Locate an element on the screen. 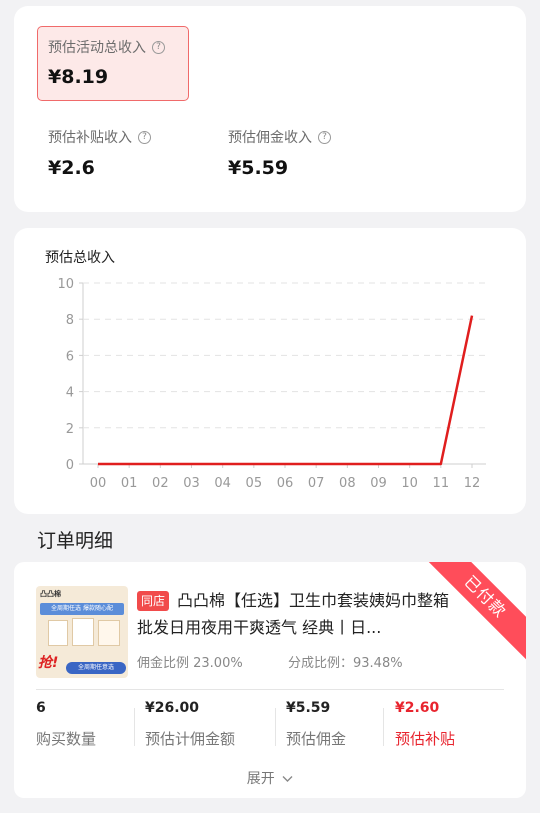  expand-button: 展开 is located at coordinates (270, 778).